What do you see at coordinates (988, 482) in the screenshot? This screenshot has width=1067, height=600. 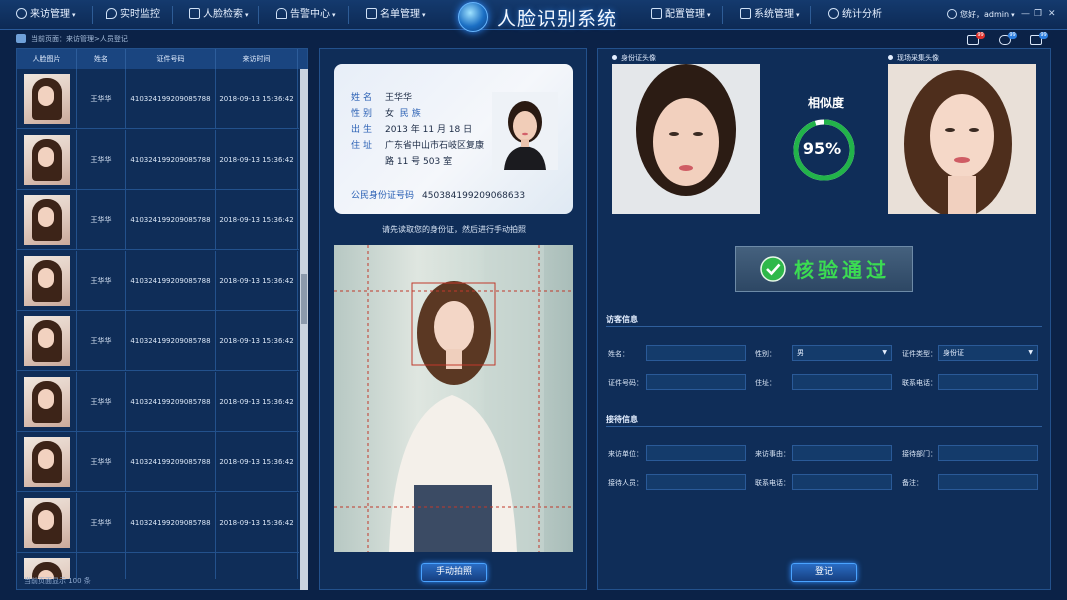 I see `note-field` at bounding box center [988, 482].